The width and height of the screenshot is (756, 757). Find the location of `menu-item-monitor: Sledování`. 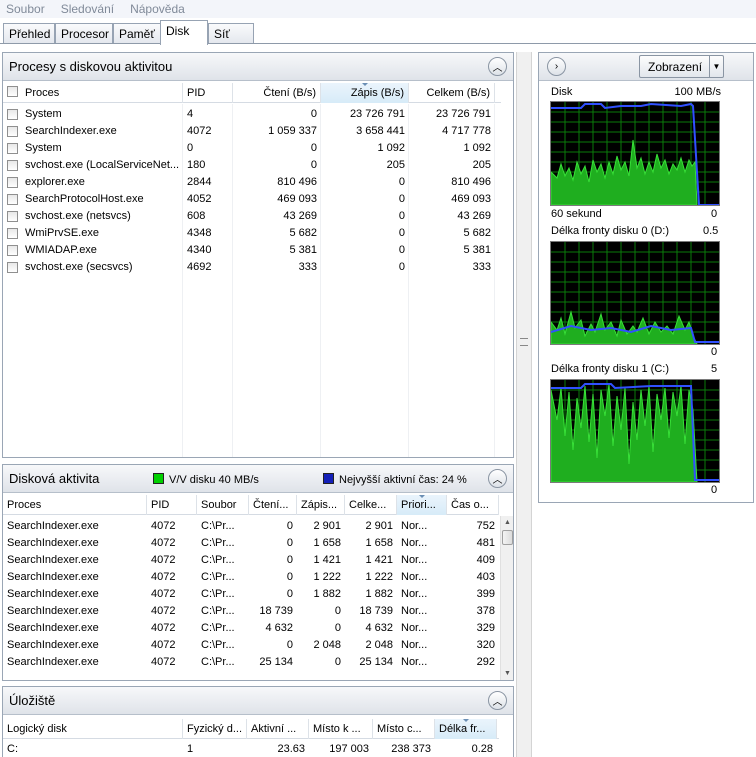

menu-item-monitor: Sledování is located at coordinates (87, 9).